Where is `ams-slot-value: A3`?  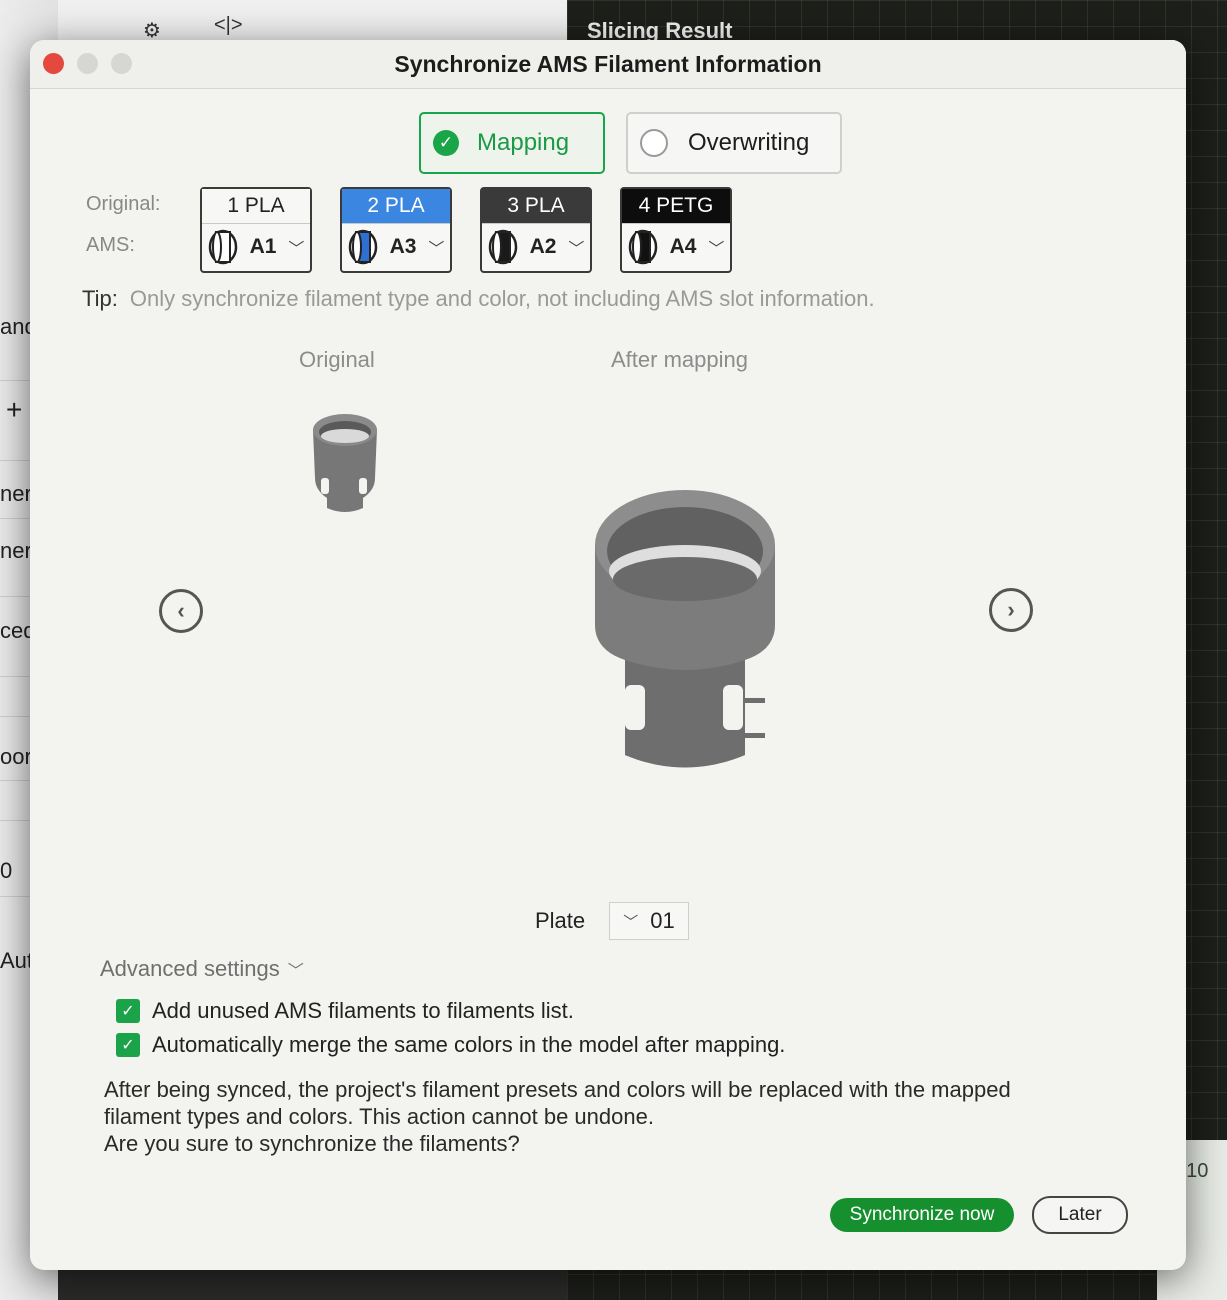
ams-slot-value: A3 is located at coordinates (403, 246).